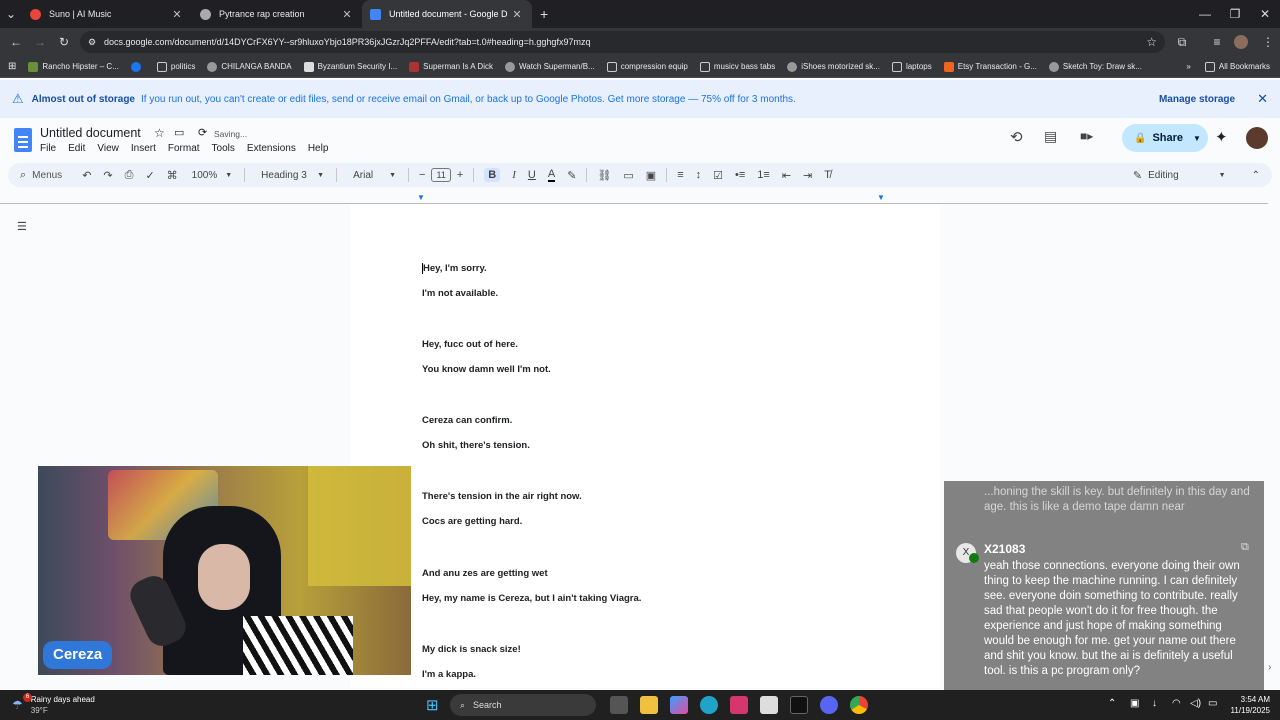  Describe the element at coordinates (1176, 703) in the screenshot. I see `wifi-icon: ◠` at that location.